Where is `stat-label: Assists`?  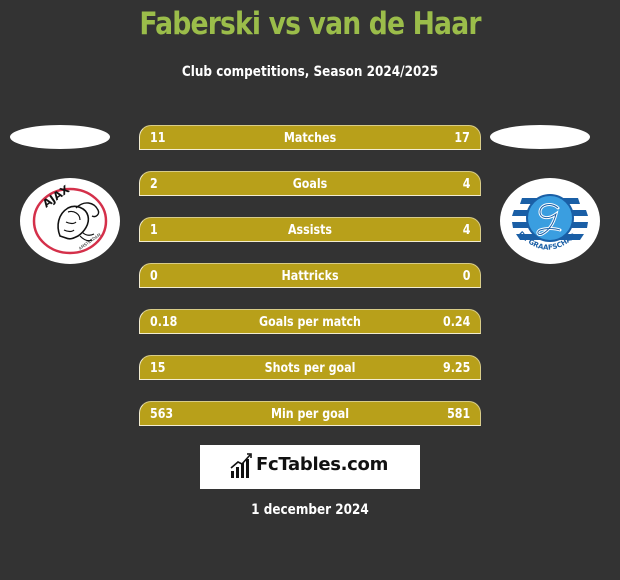 stat-label: Assists is located at coordinates (309, 230).